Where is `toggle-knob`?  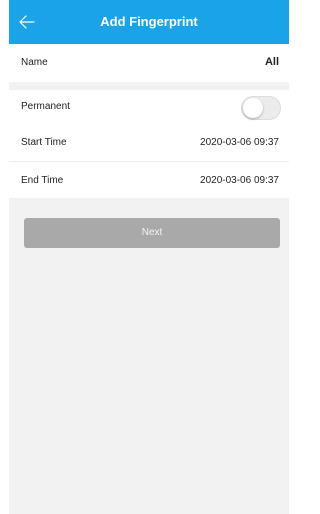
toggle-knob is located at coordinates (253, 108).